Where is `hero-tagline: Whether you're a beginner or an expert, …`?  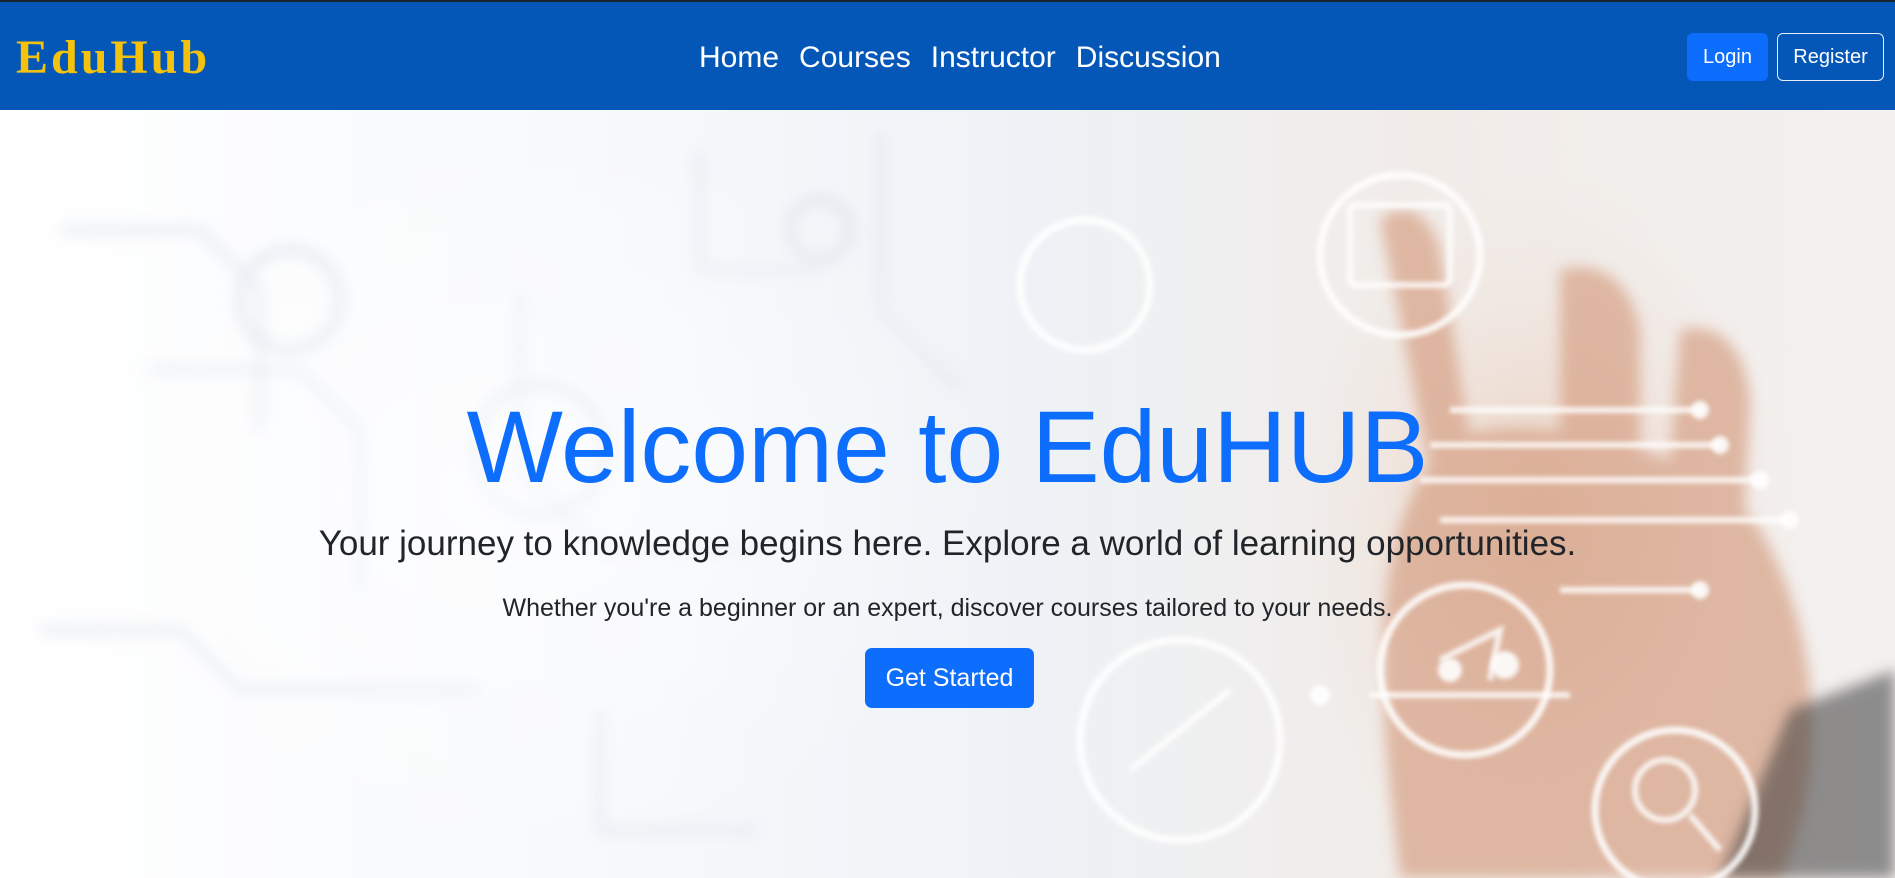 hero-tagline: Whether you're a beginner or an expert, … is located at coordinates (947, 608).